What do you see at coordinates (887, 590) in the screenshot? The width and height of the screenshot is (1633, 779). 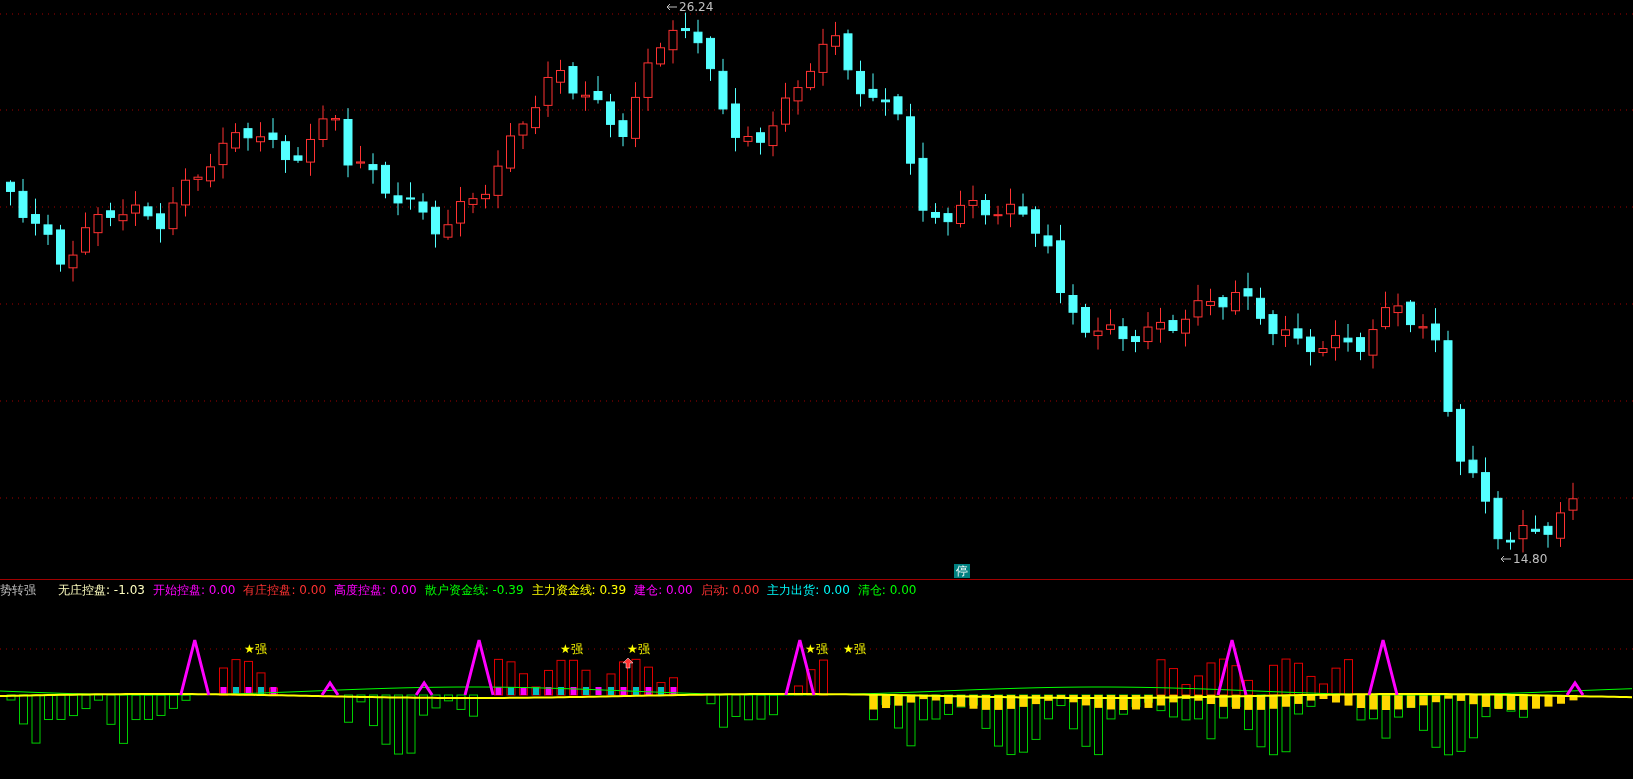 I see `legend-value: 清仓: 0.00` at bounding box center [887, 590].